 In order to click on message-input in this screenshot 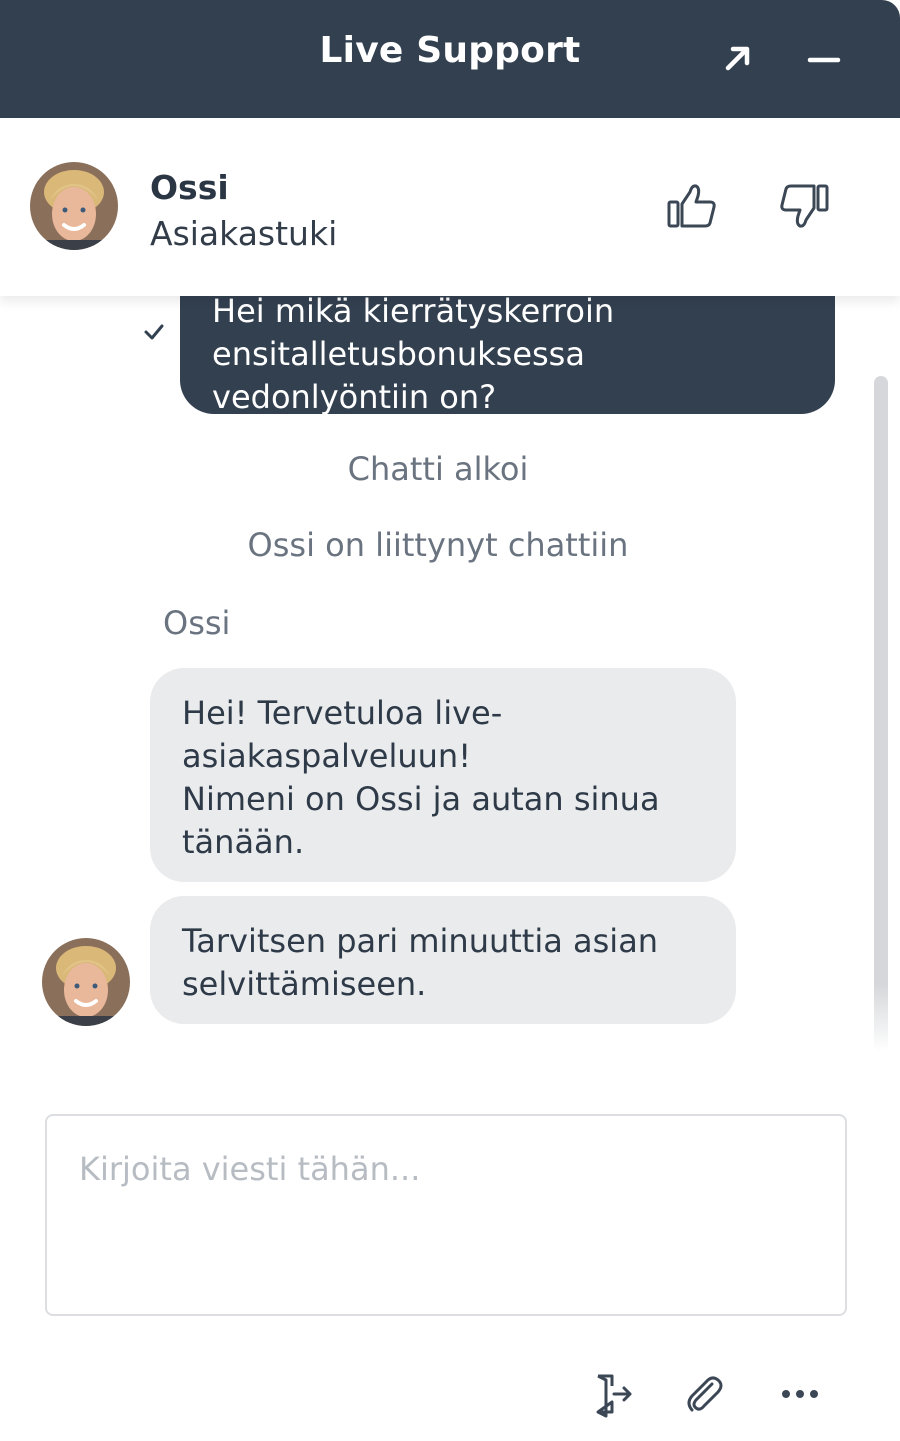, I will do `click(446, 1215)`.